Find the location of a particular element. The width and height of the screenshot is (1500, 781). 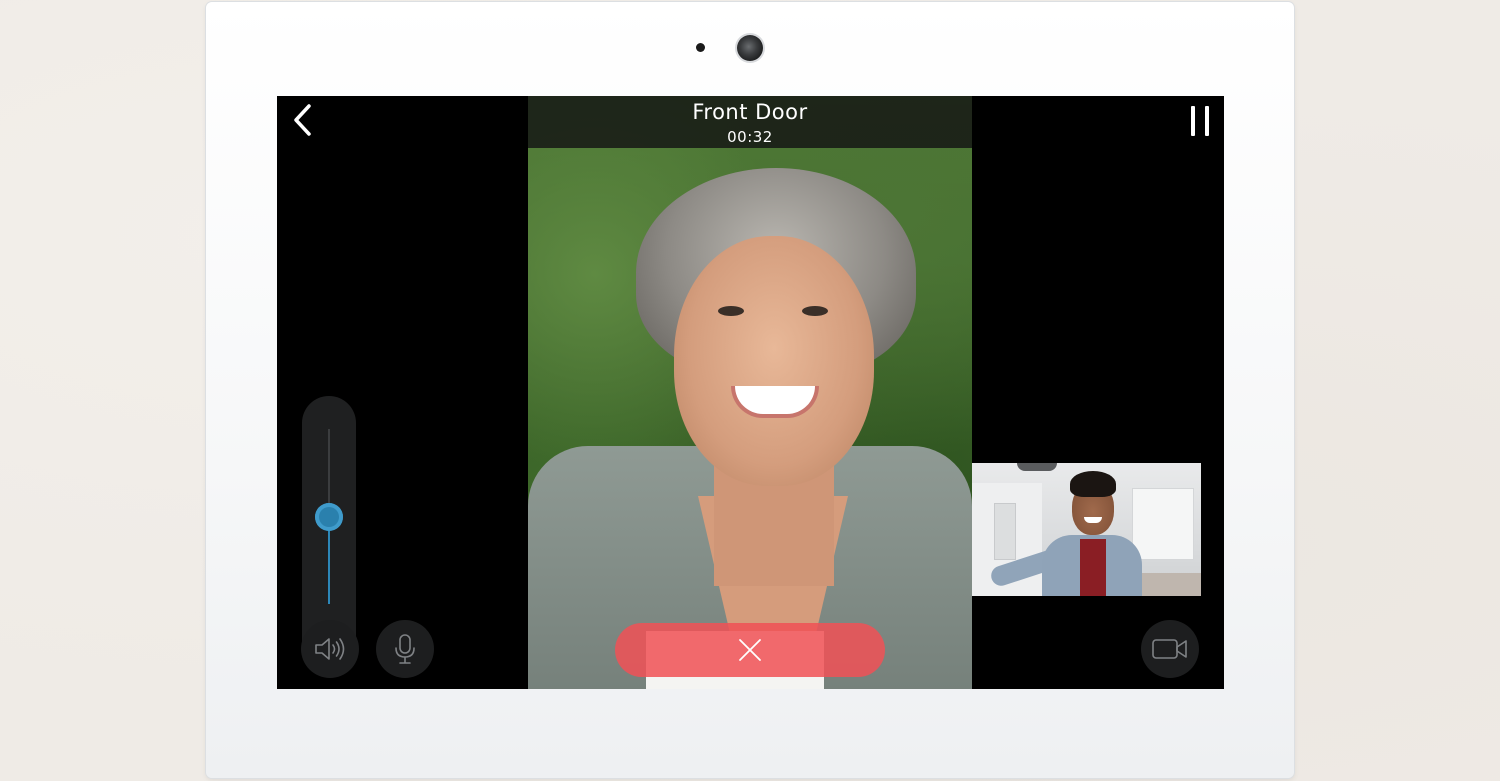

end-call-button is located at coordinates (750, 650).